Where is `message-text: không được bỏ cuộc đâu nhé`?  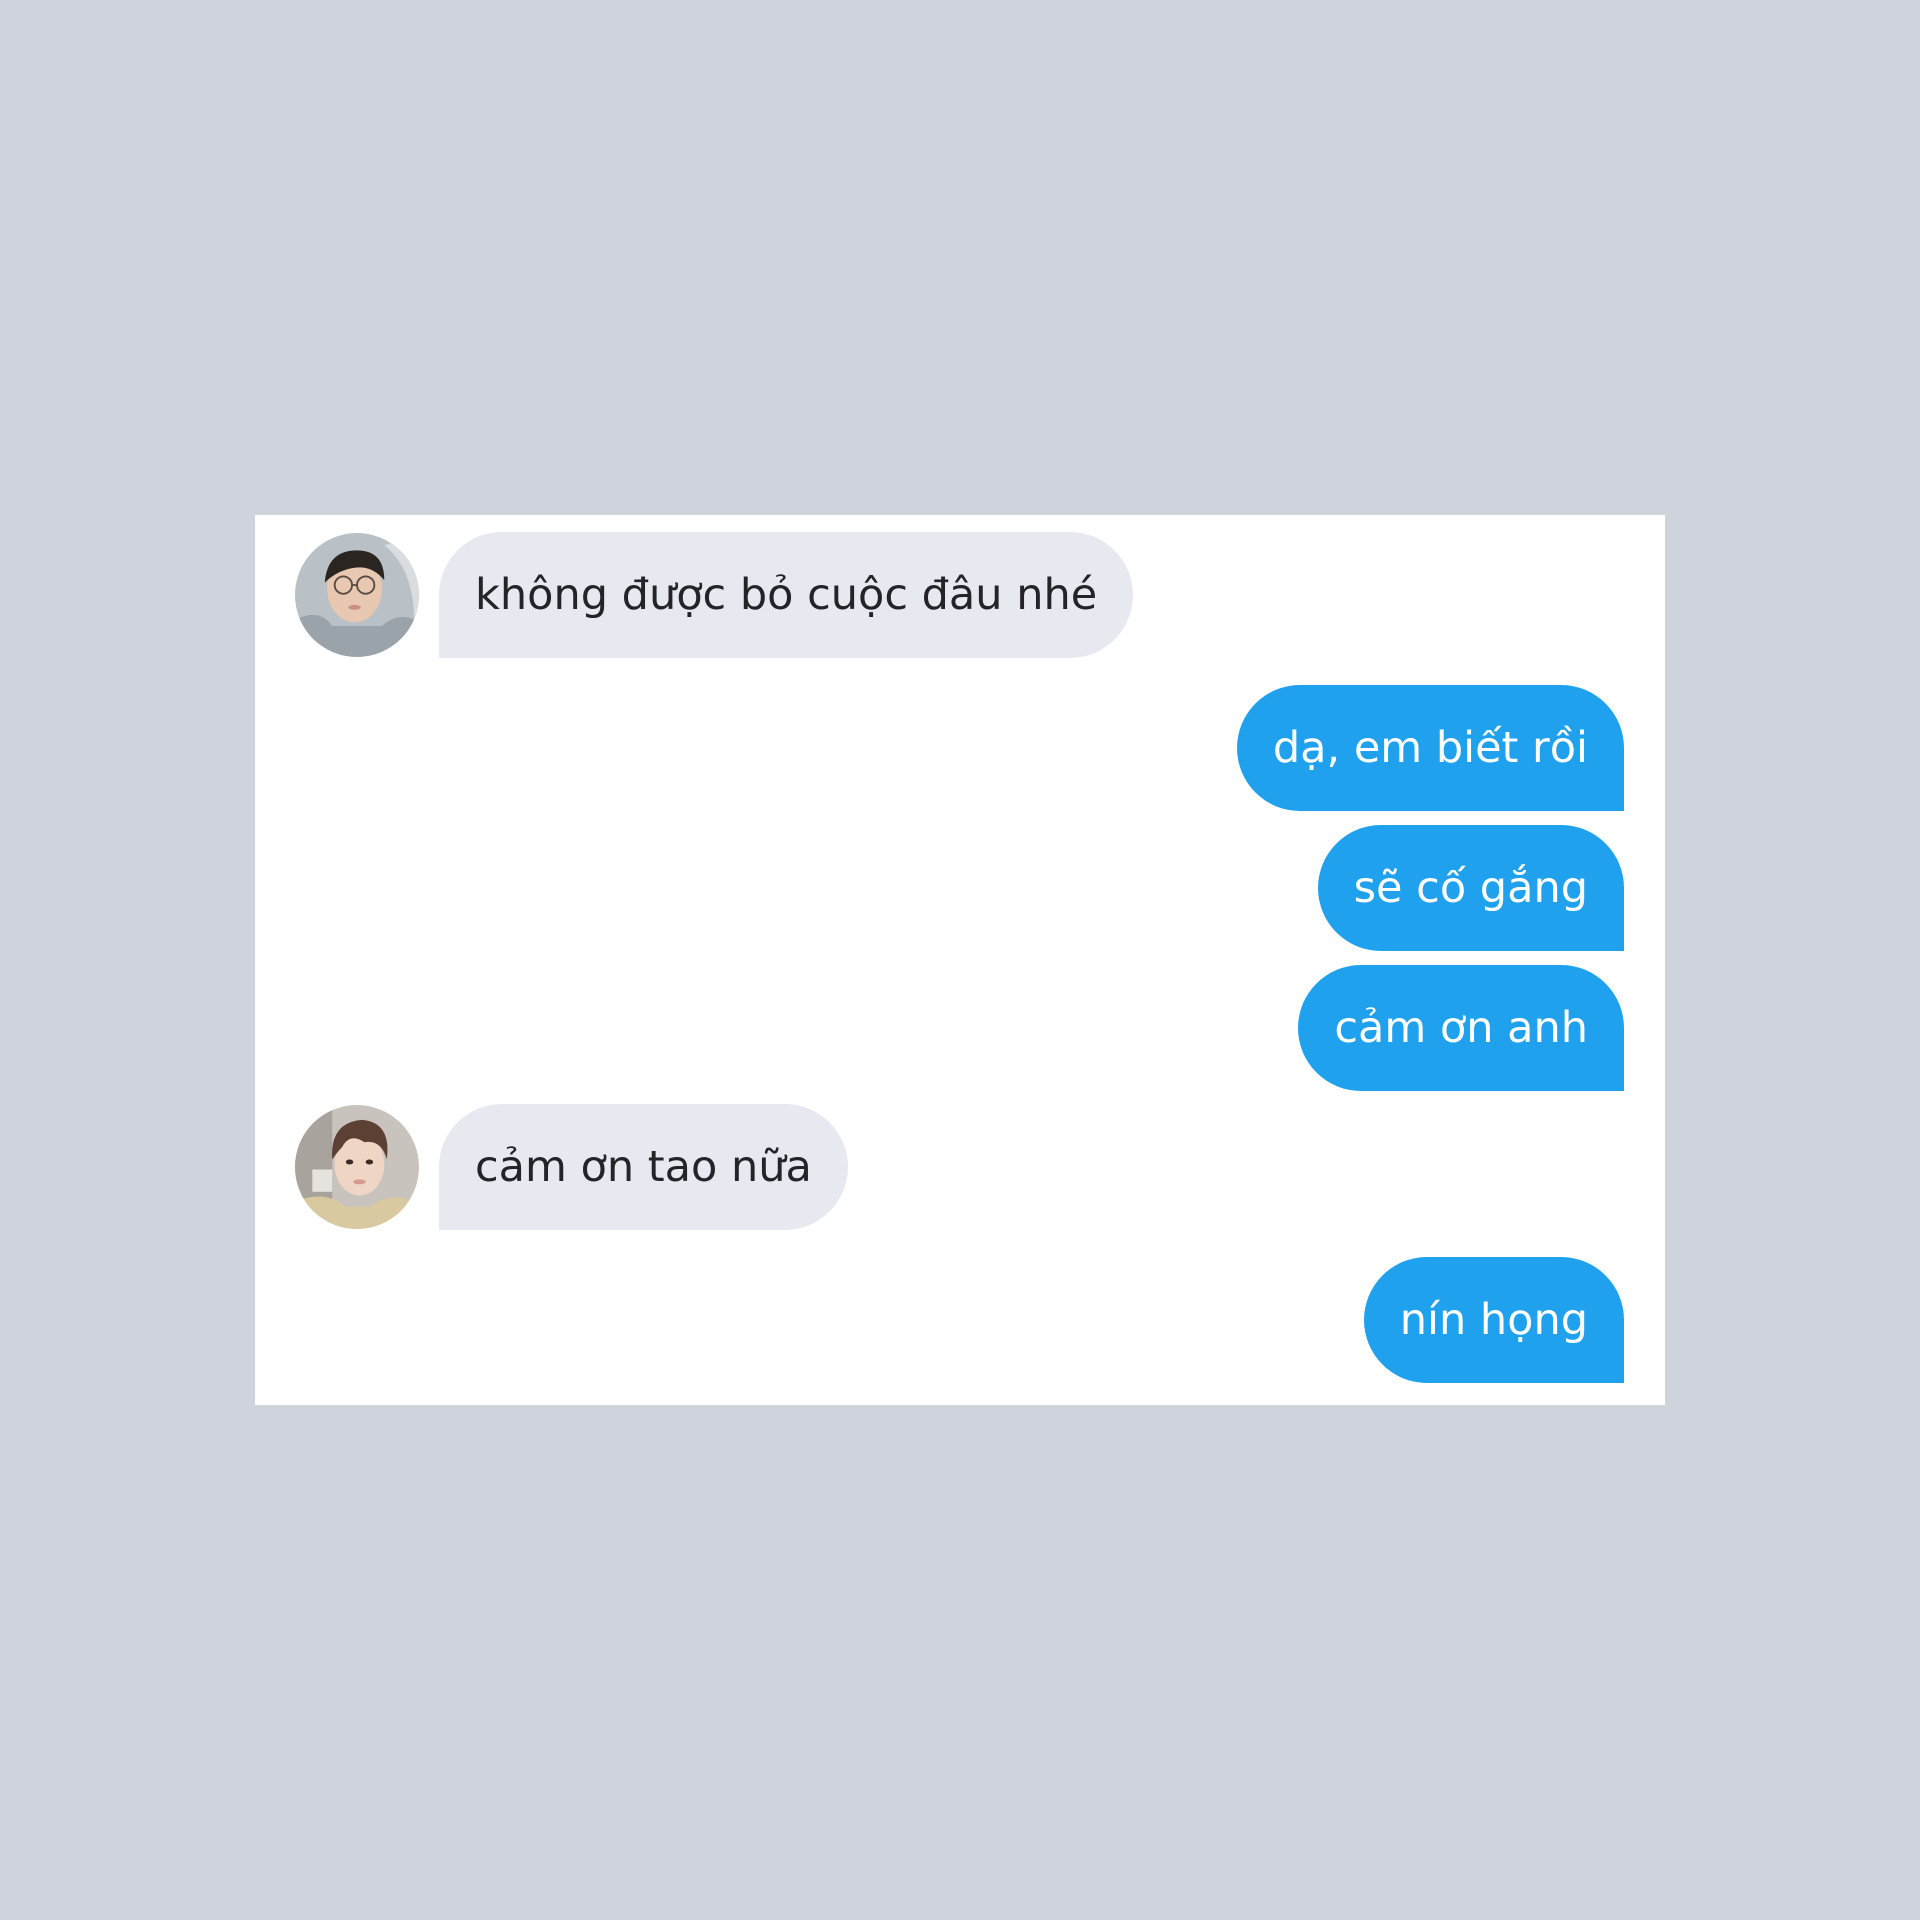
message-text: không được bỏ cuộc đâu nhé is located at coordinates (786, 595).